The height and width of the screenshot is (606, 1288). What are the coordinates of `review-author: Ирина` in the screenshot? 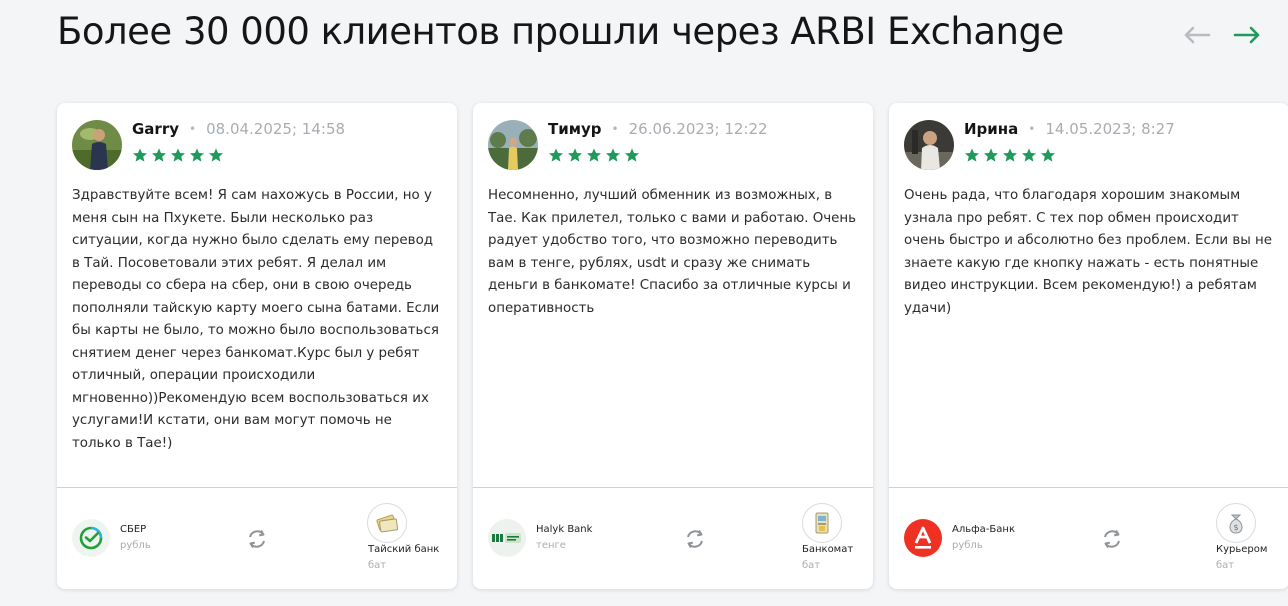 It's located at (991, 129).